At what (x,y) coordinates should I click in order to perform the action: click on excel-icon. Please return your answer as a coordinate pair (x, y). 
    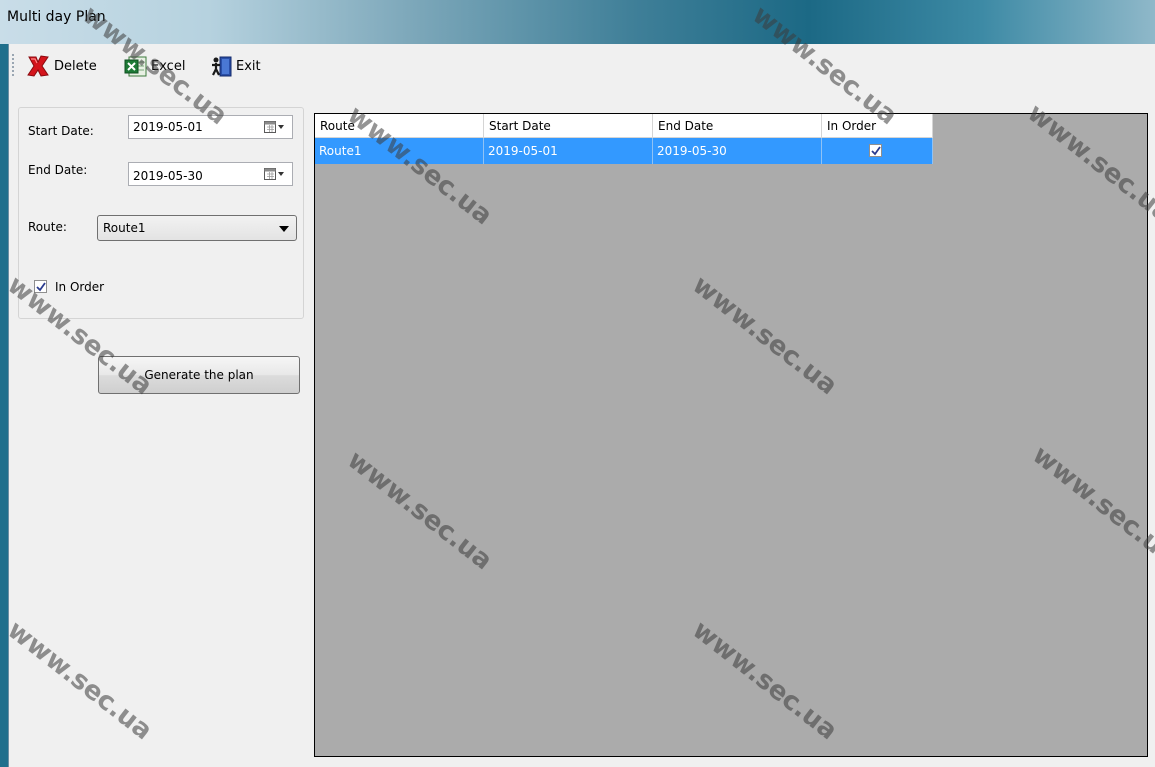
    Looking at the image, I should click on (136, 66).